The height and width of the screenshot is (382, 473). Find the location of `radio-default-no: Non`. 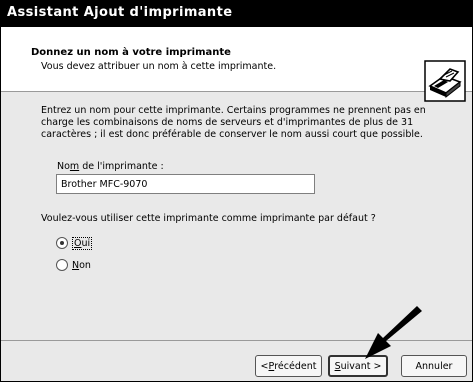

radio-default-no: Non is located at coordinates (73, 265).